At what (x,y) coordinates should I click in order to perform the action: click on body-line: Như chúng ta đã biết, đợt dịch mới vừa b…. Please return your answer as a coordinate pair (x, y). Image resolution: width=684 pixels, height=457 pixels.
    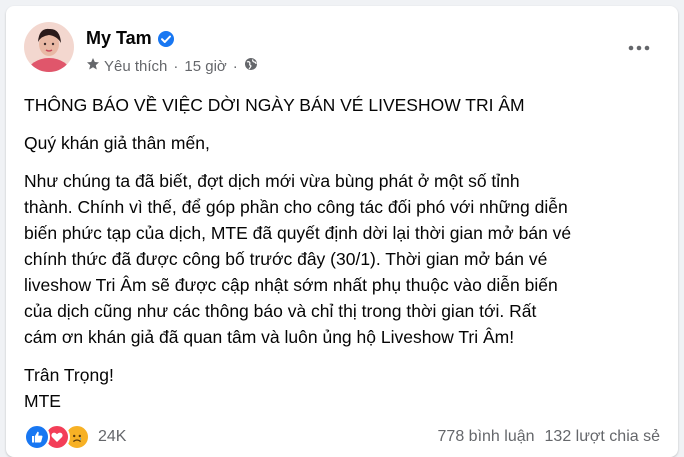
    Looking at the image, I should click on (272, 181).